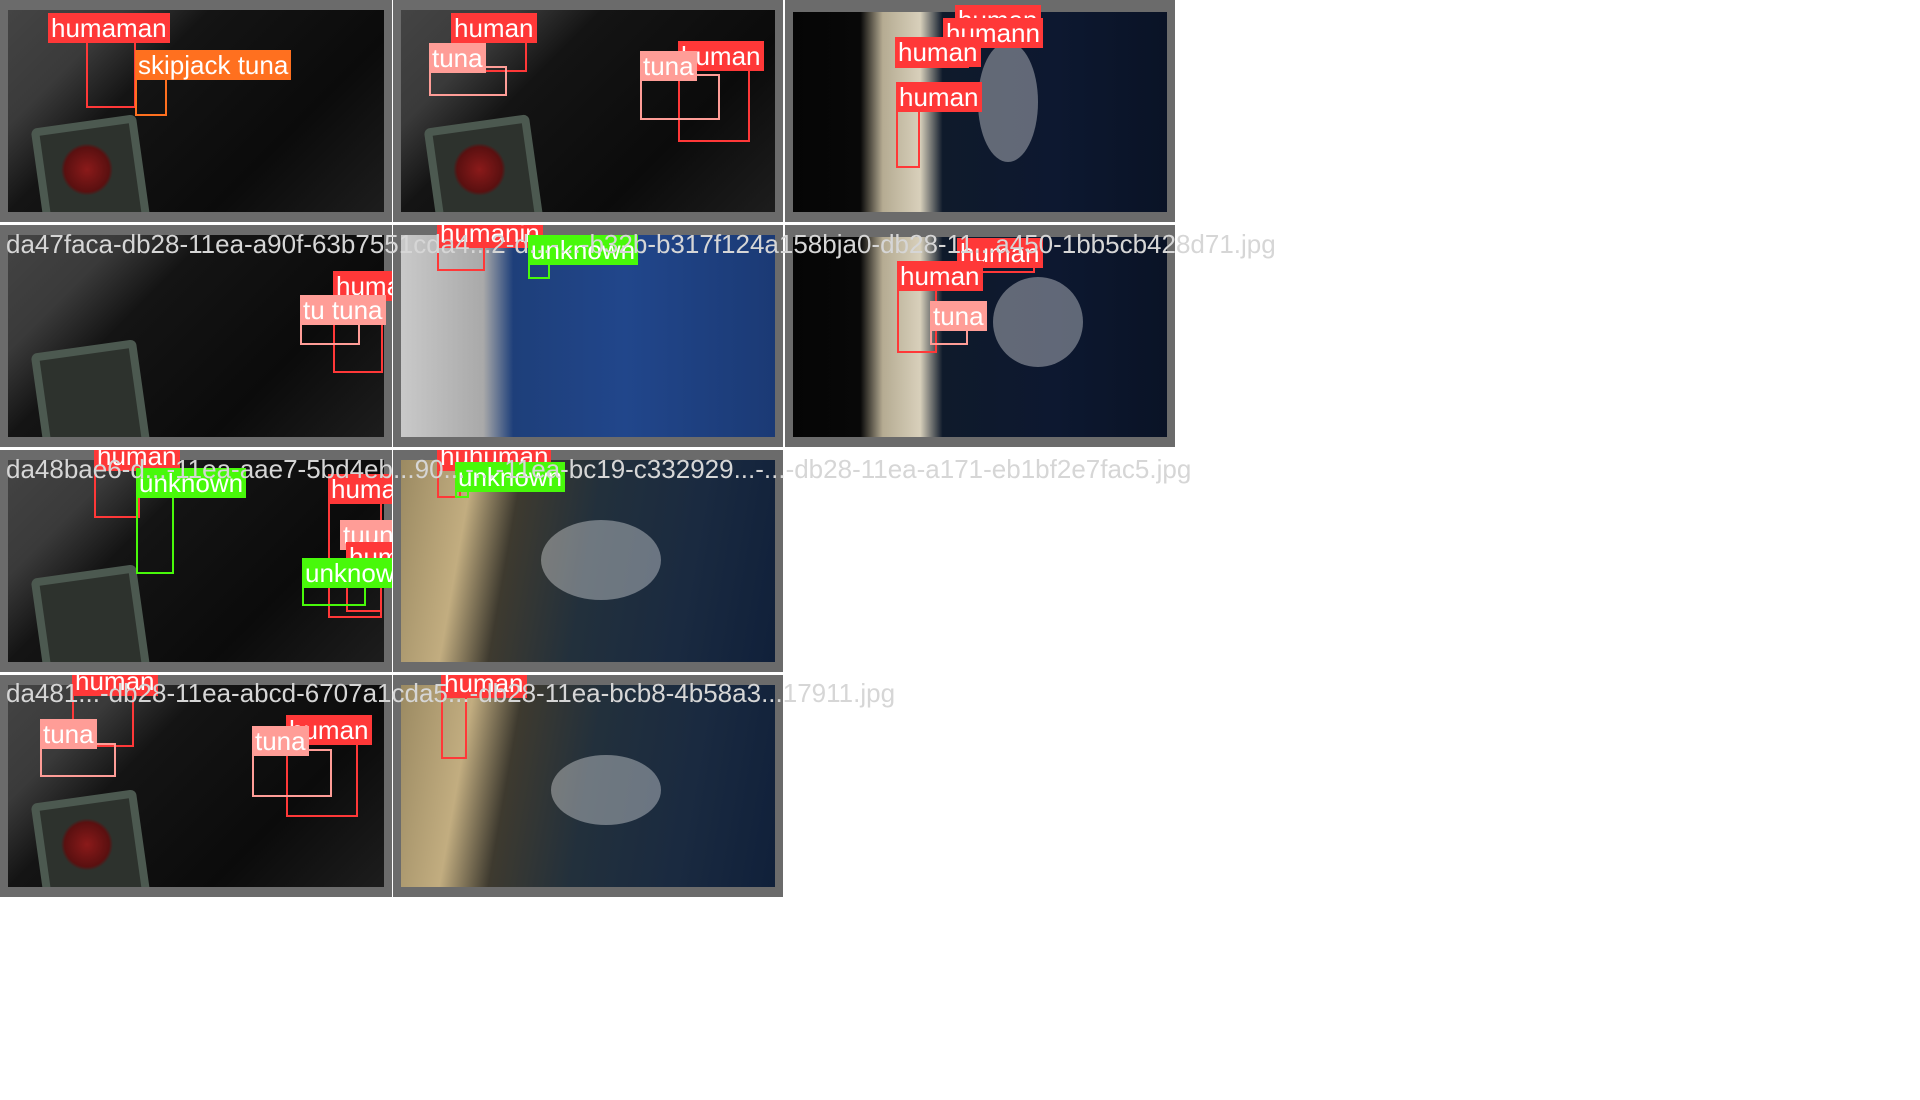 This screenshot has height=1100, width=1920. Describe the element at coordinates (151, 96) in the screenshot. I see `skipjack-tuna-box` at that location.